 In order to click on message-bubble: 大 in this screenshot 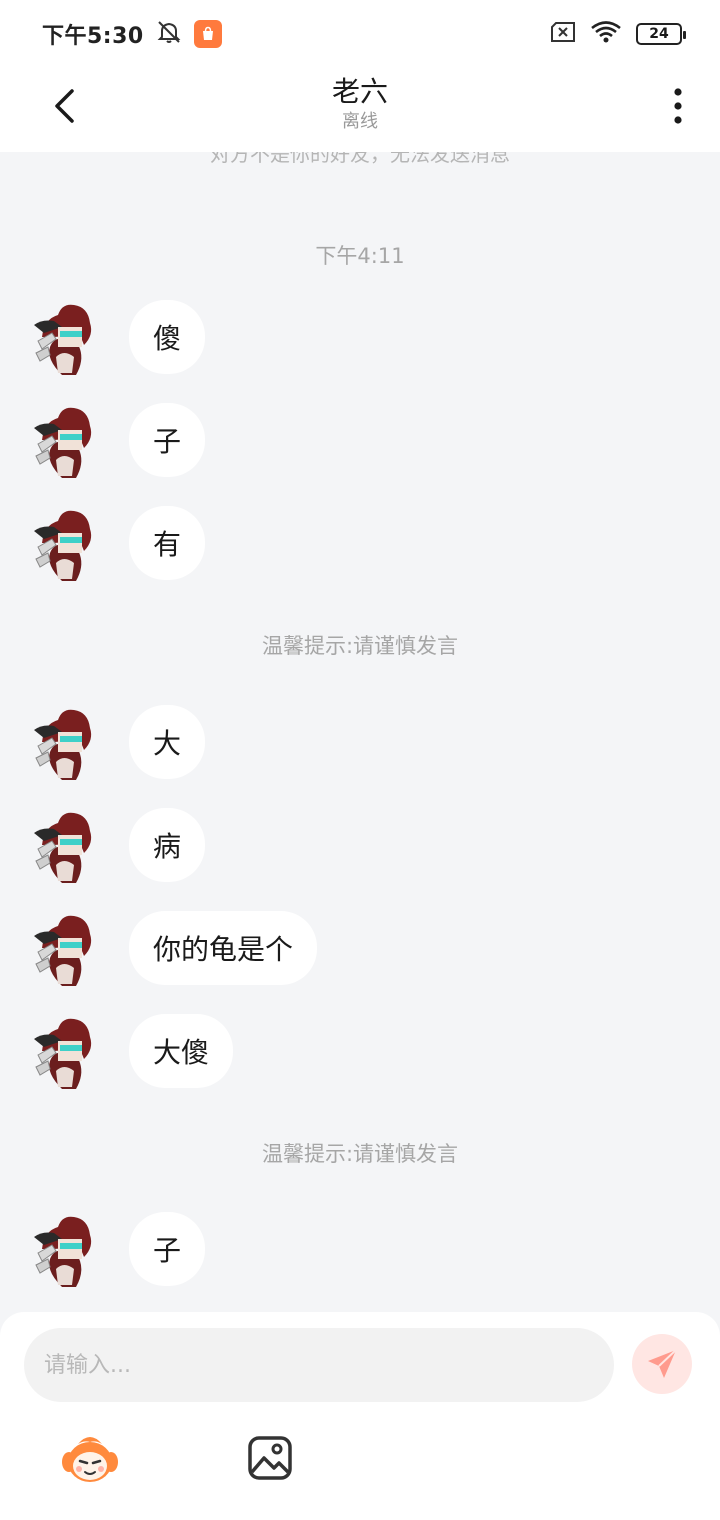, I will do `click(167, 742)`.